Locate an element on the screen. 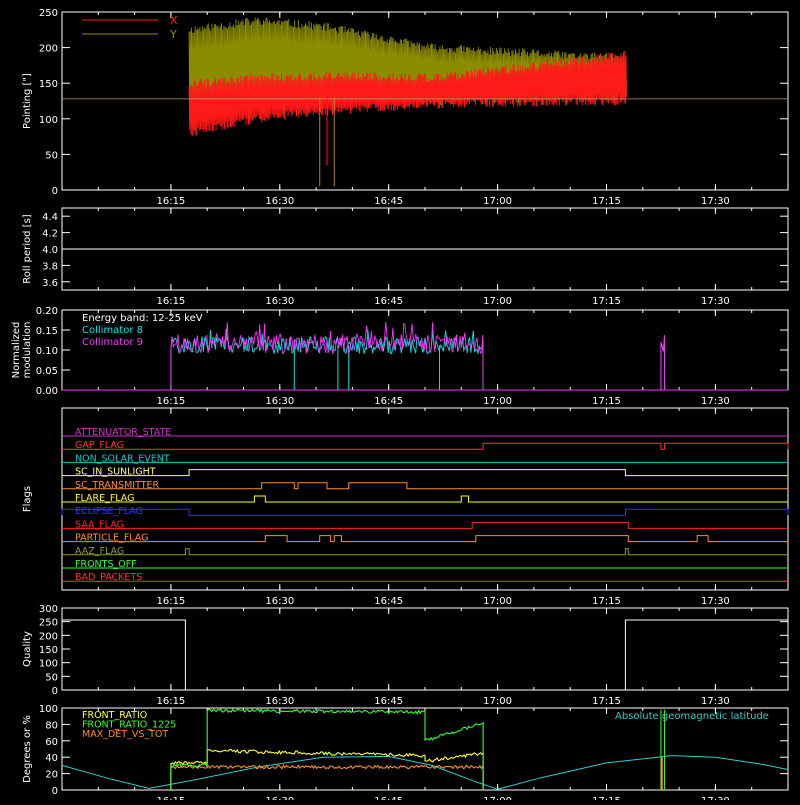  legend-label-collimator-8: Collimator 8 is located at coordinates (112, 330).